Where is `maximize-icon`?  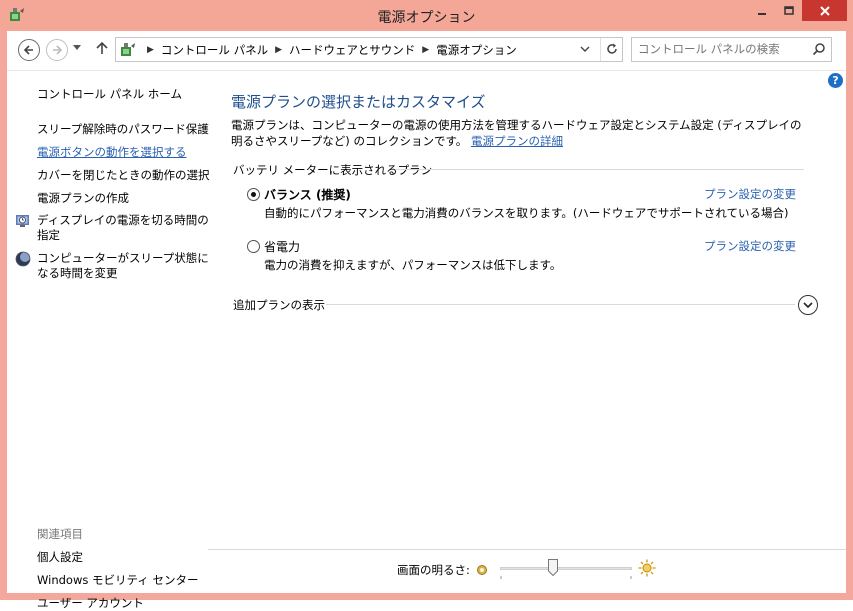
maximize-icon is located at coordinates (788, 10).